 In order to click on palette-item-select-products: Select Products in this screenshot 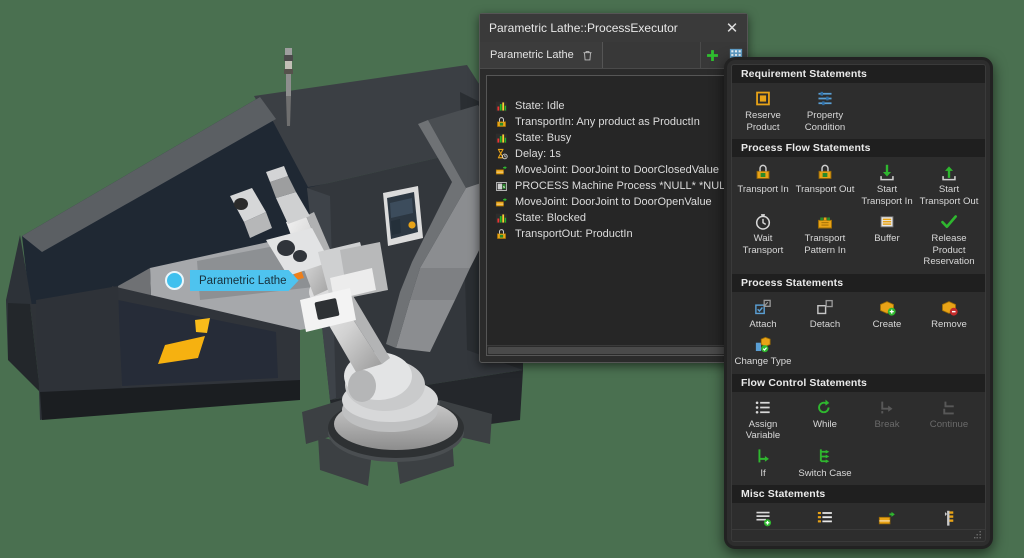, I will do `click(825, 517)`.